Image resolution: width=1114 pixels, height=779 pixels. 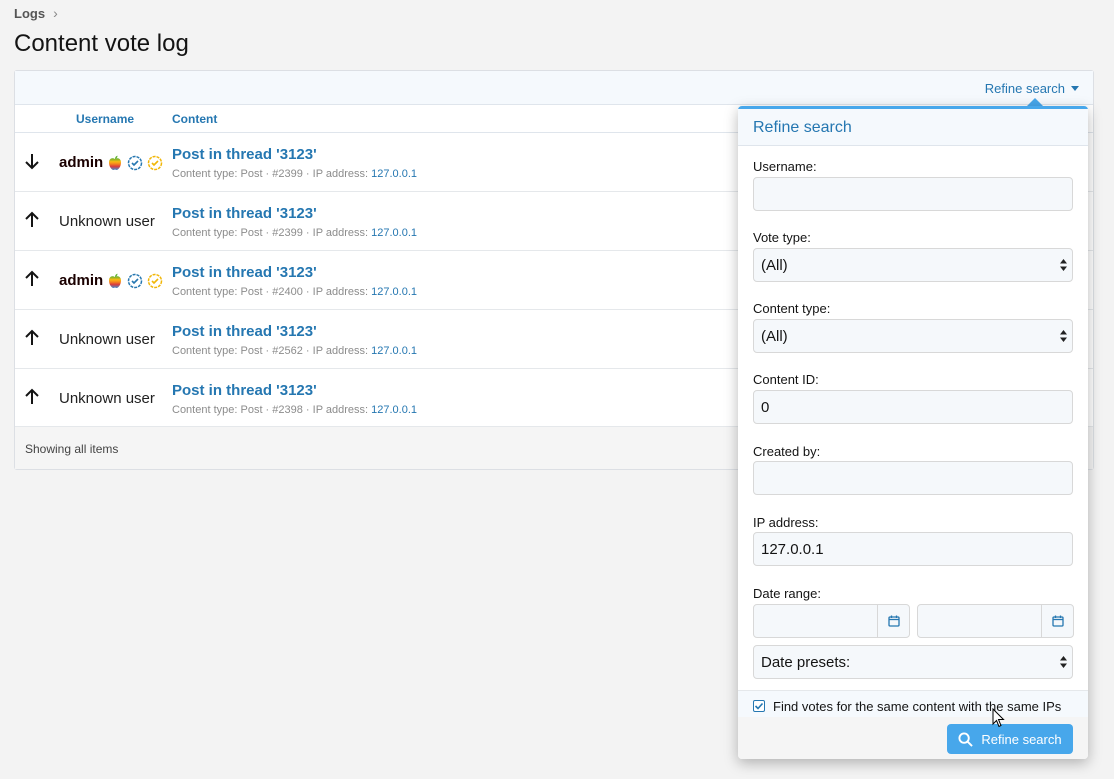 What do you see at coordinates (29, 13) in the screenshot?
I see `breadcrumb-item-logs: Logs` at bounding box center [29, 13].